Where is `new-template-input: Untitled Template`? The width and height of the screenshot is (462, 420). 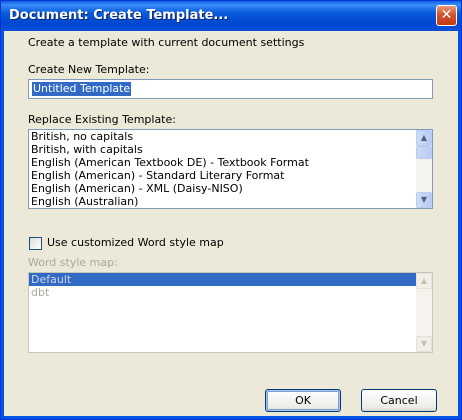
new-template-input: Untitled Template is located at coordinates (230, 89).